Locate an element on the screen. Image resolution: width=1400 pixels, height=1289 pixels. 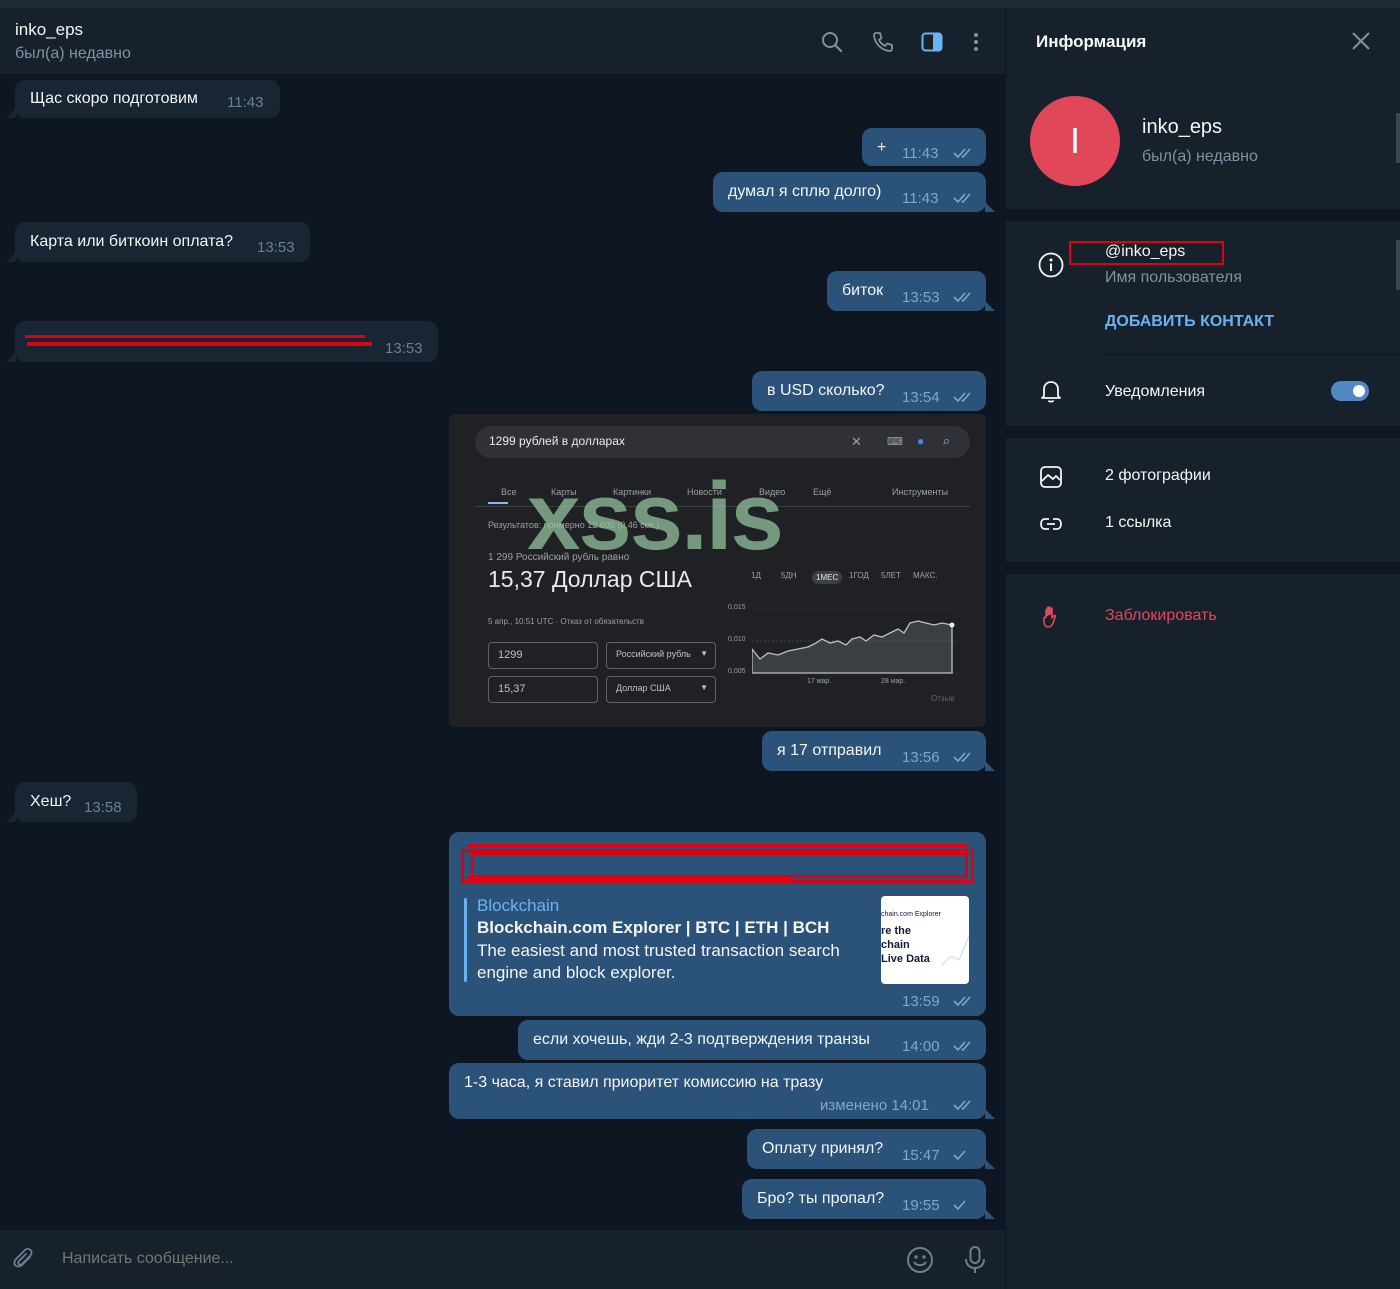
link-preview-site: Blockchain is located at coordinates (518, 906).